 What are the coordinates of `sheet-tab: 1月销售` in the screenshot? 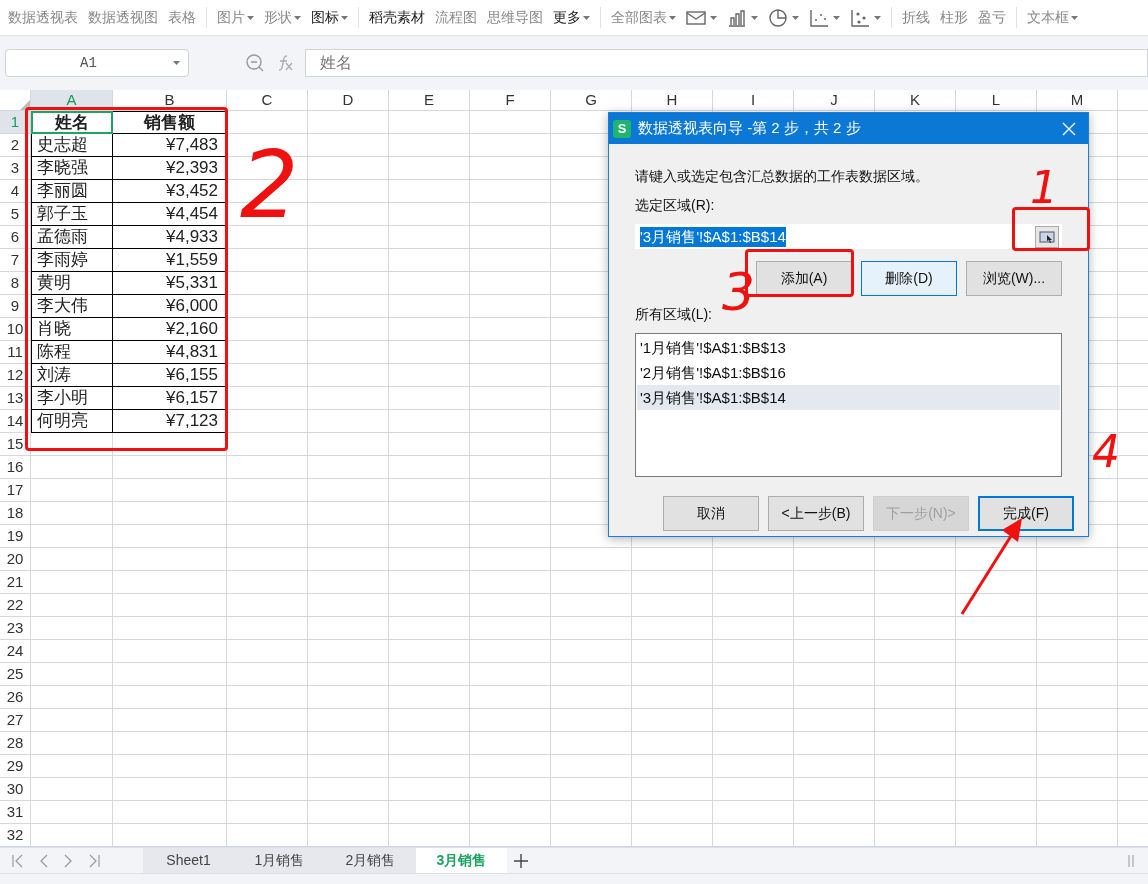 It's located at (279, 860).